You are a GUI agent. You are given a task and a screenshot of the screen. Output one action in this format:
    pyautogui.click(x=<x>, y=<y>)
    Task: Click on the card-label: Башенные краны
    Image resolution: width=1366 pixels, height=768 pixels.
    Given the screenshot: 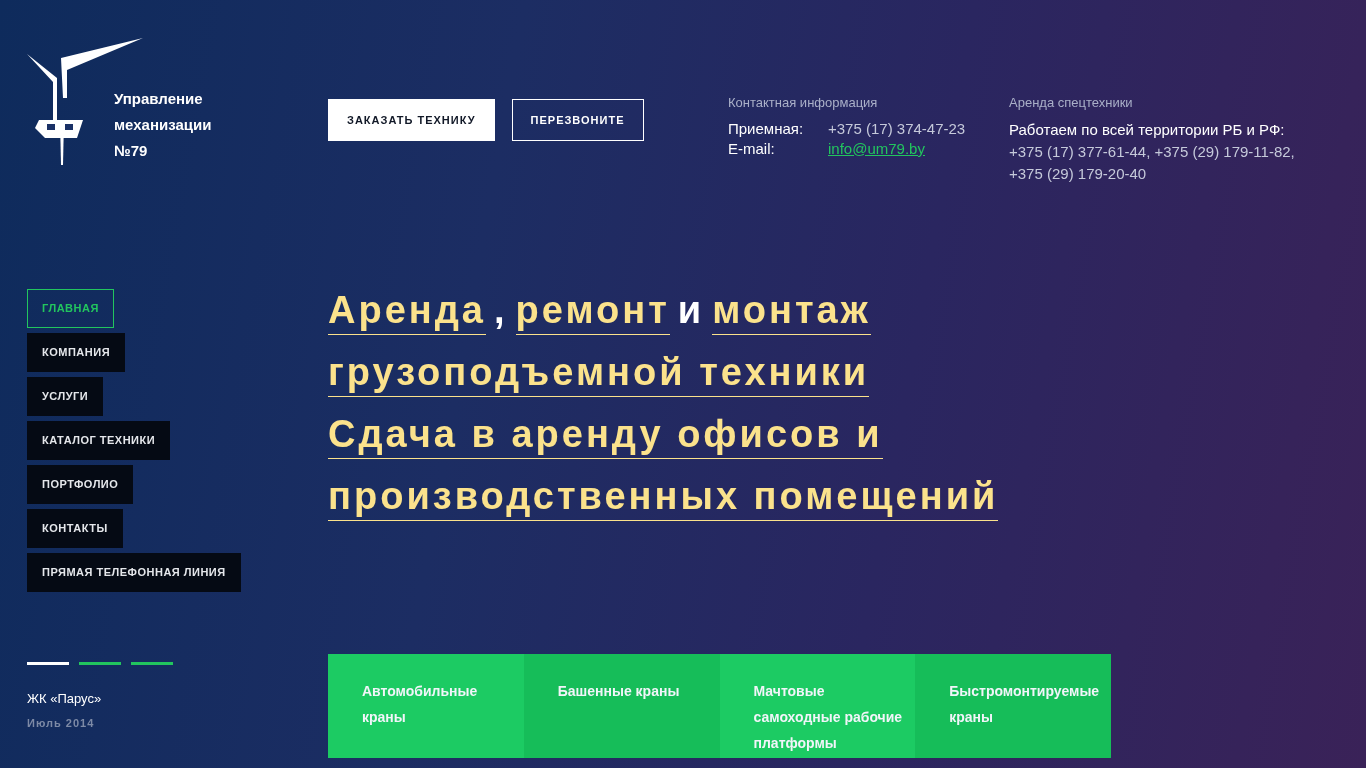 What is the action you would take?
    pyautogui.click(x=619, y=691)
    